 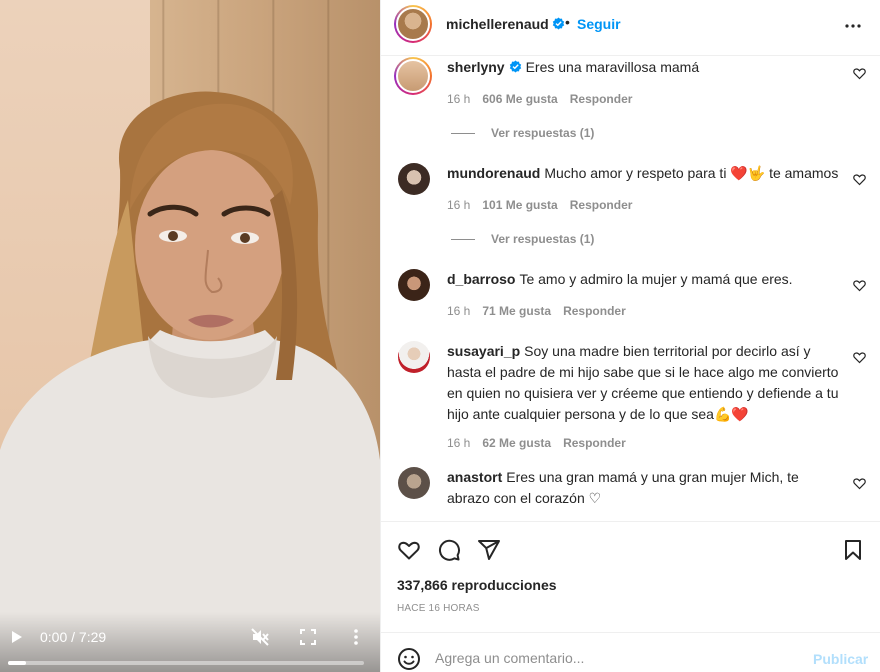 I want to click on video-time: 0:00 / 7:29, so click(x=73, y=637).